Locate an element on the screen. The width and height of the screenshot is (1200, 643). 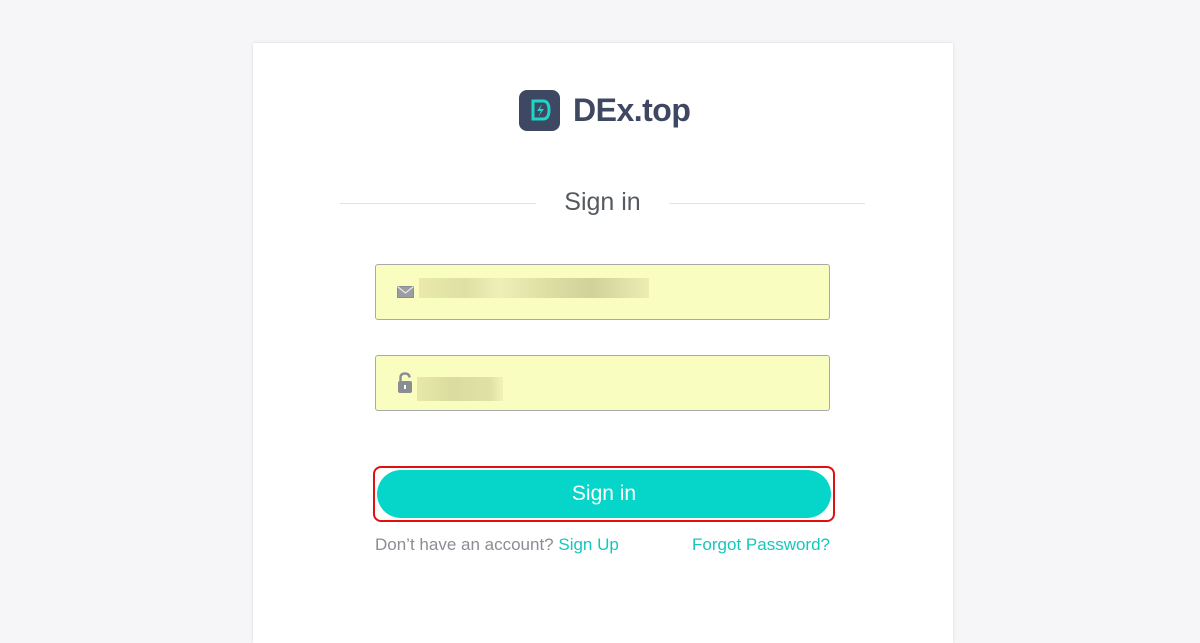
sign-in-button: Sign in is located at coordinates (604, 494).